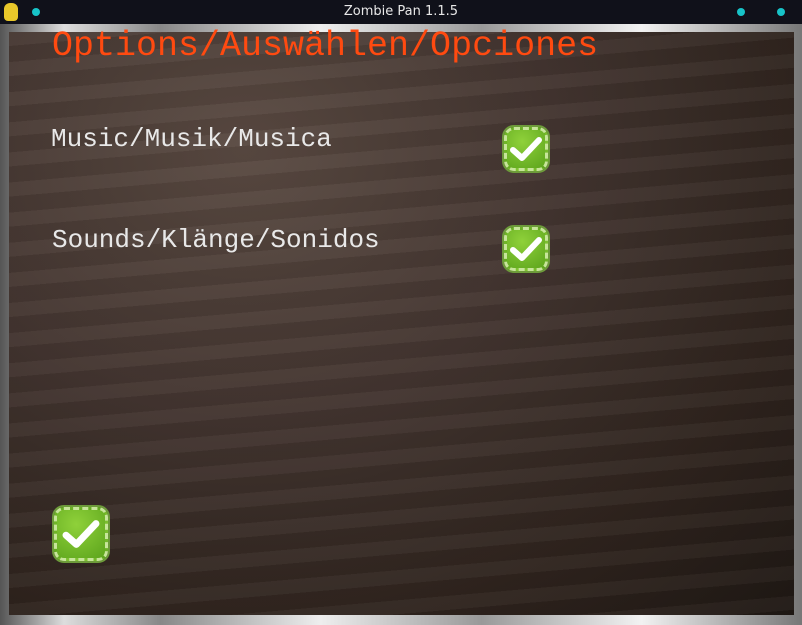 The image size is (802, 625). I want to click on window-title: Zombie Pan 1.1.5, so click(401, 11).